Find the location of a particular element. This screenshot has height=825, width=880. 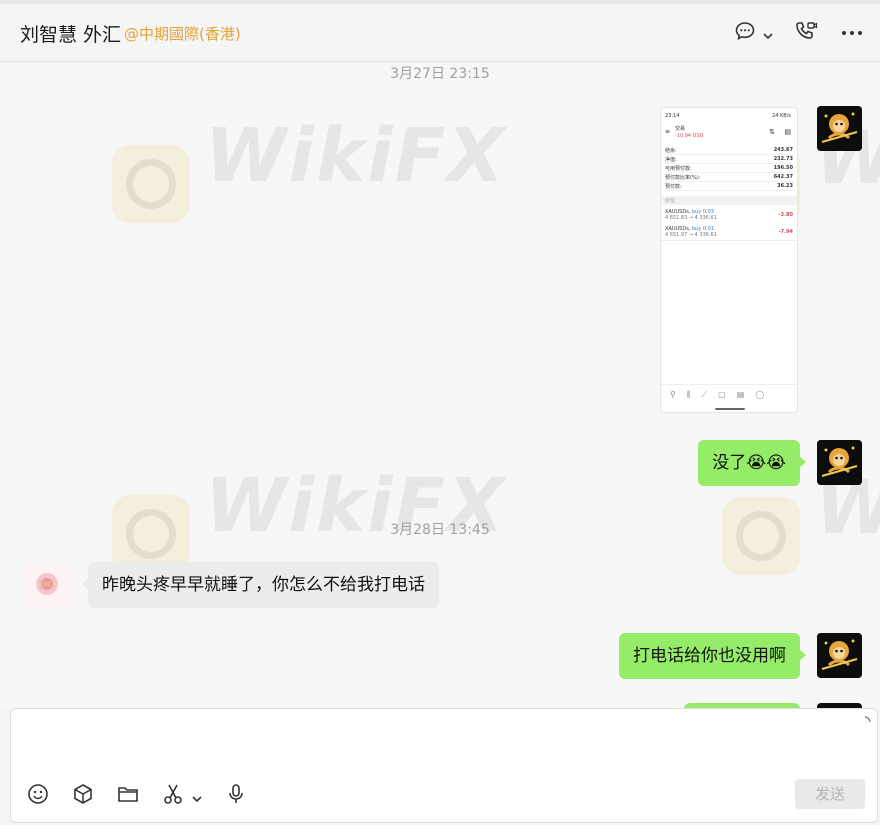

message-bubble-me: 打电话给你也没用啊 is located at coordinates (712, 656).